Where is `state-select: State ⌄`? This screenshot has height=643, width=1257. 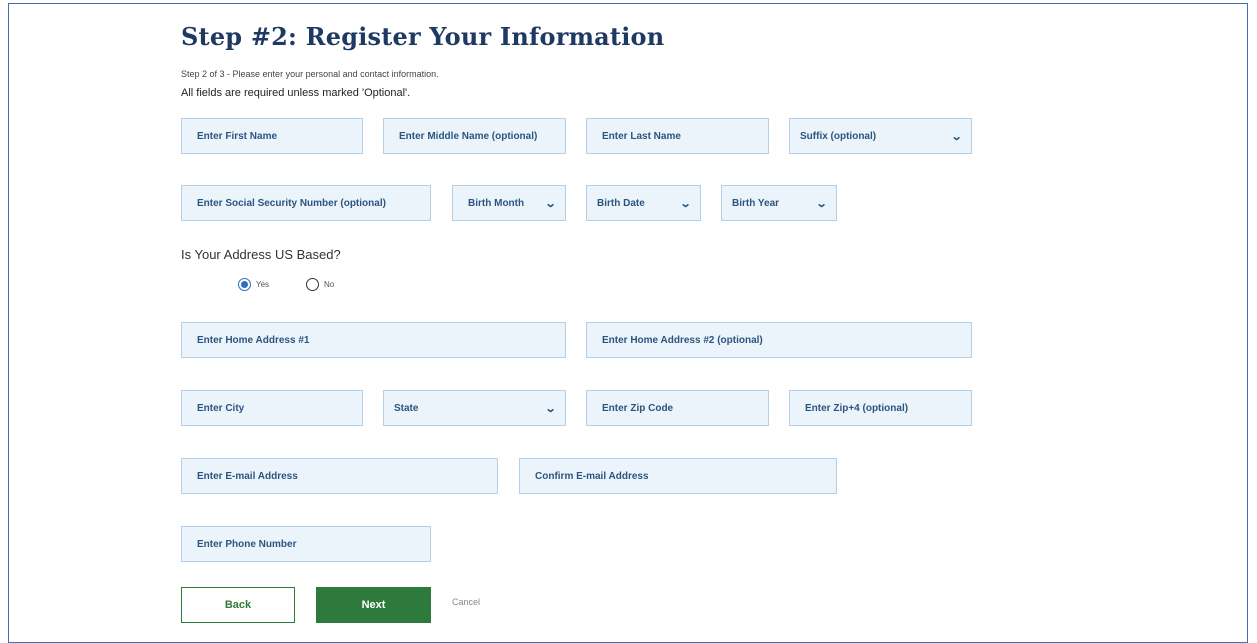
state-select: State ⌄ is located at coordinates (474, 408).